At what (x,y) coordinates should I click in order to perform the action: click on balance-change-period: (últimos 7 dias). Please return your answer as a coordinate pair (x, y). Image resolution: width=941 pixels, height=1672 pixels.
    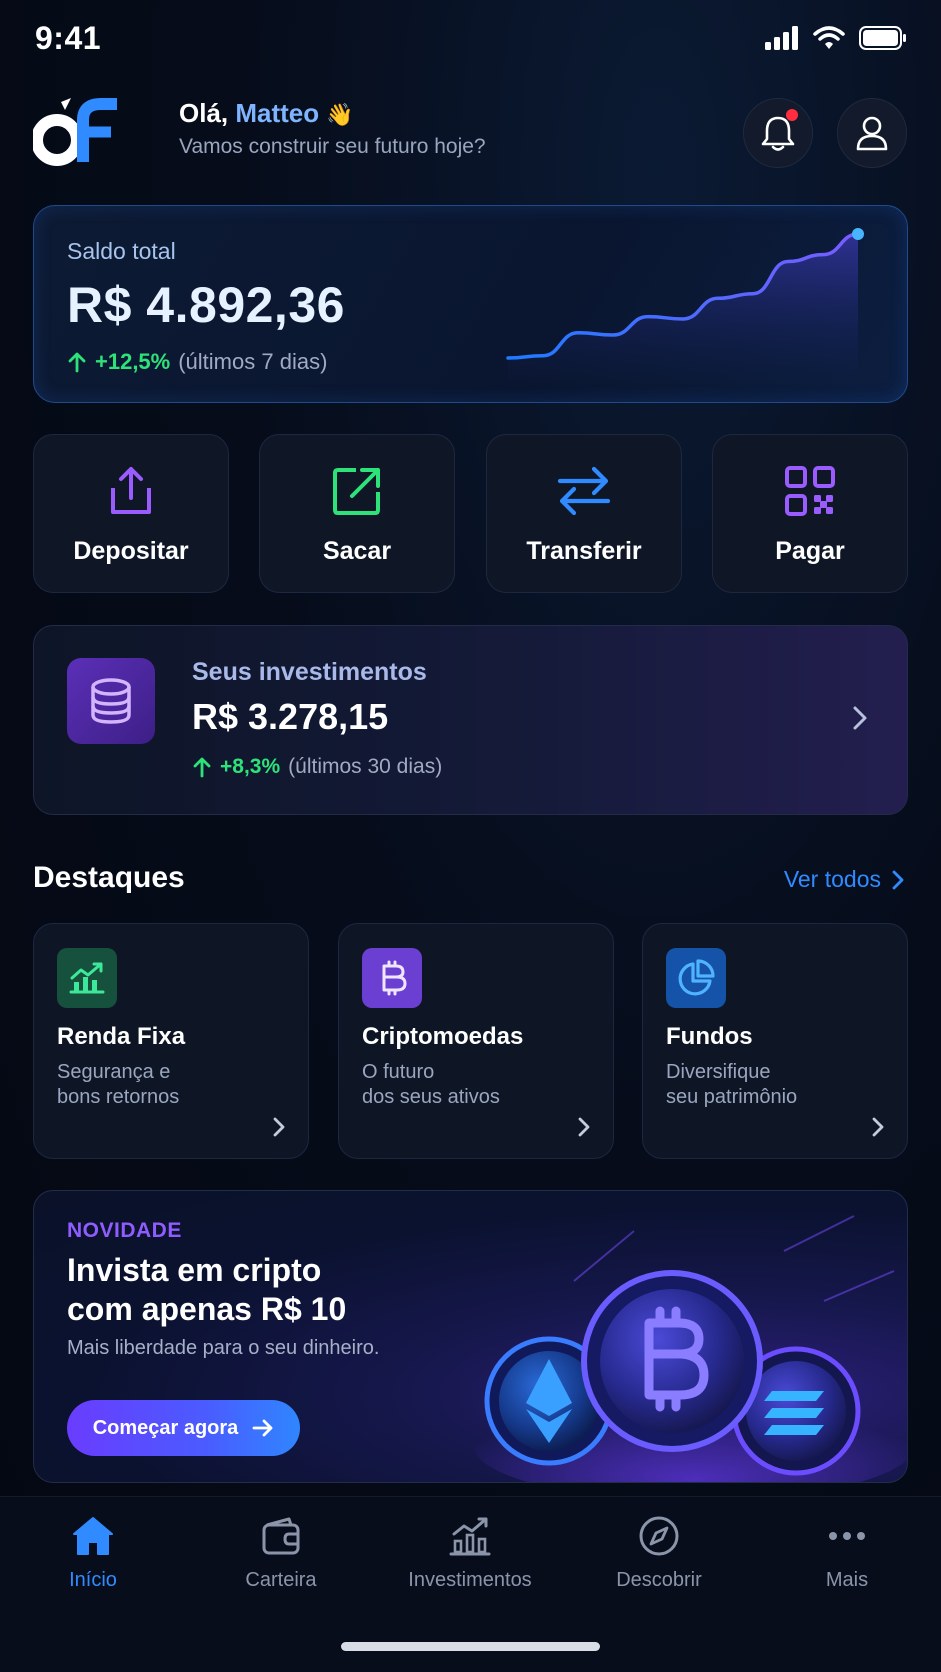
    Looking at the image, I should click on (253, 361).